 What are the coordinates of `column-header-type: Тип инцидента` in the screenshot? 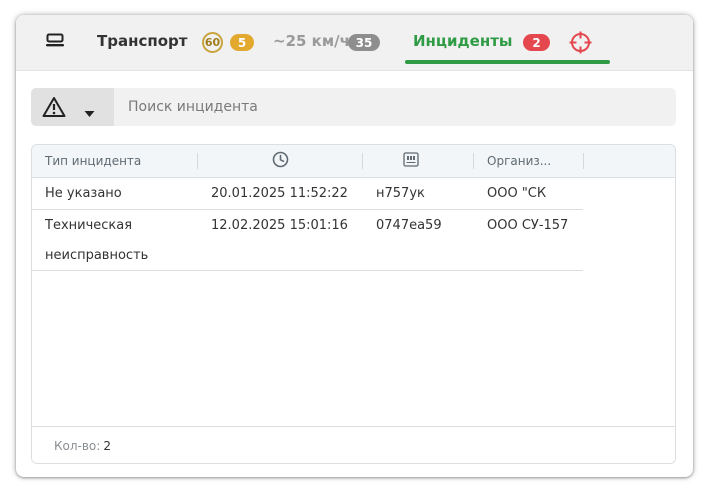 It's located at (120, 161).